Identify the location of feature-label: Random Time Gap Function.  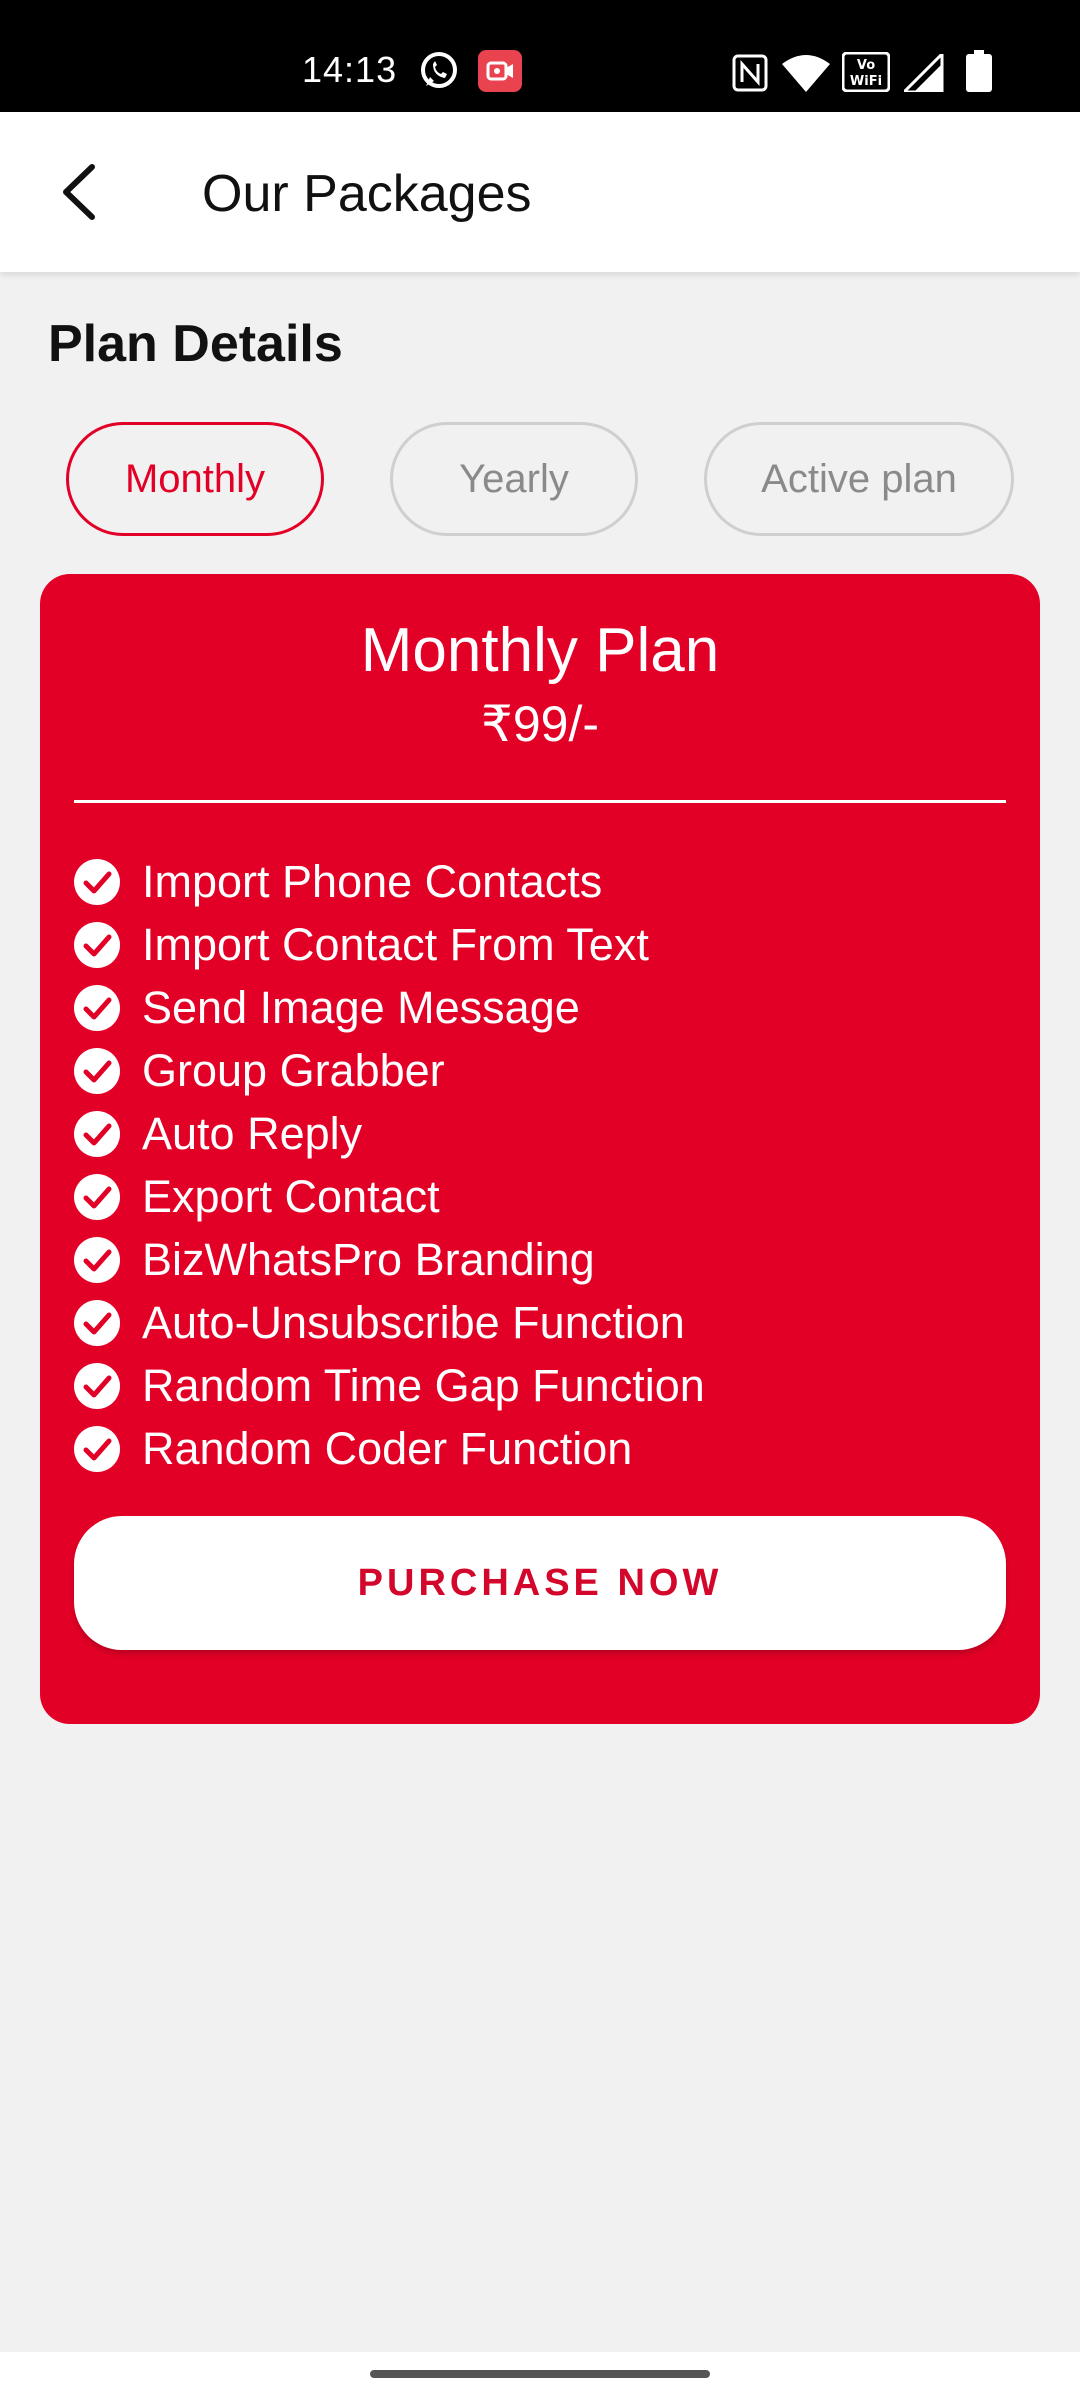
(423, 1385).